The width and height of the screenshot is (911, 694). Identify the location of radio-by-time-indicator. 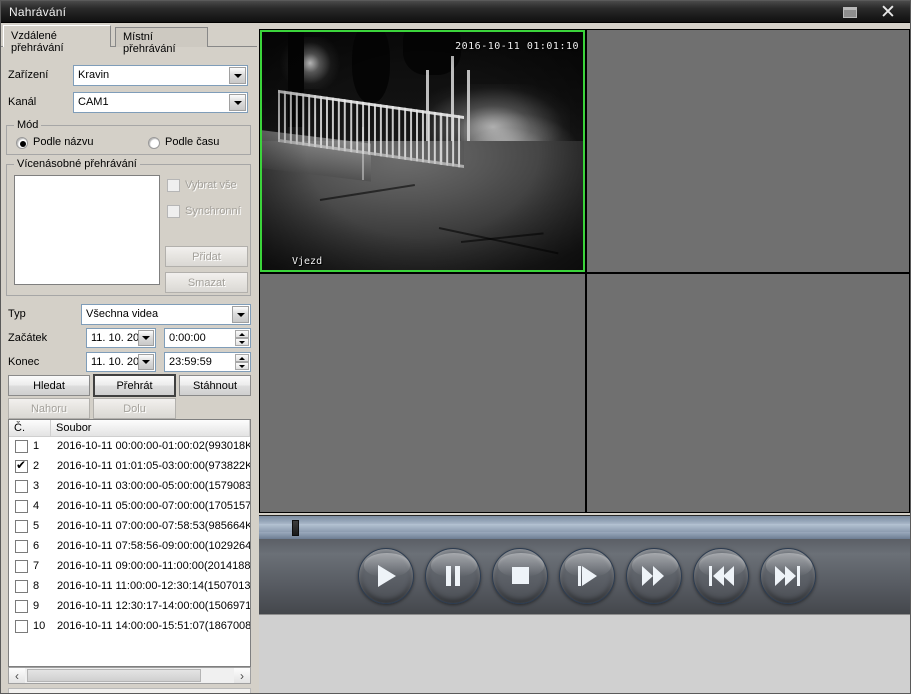
(154, 143).